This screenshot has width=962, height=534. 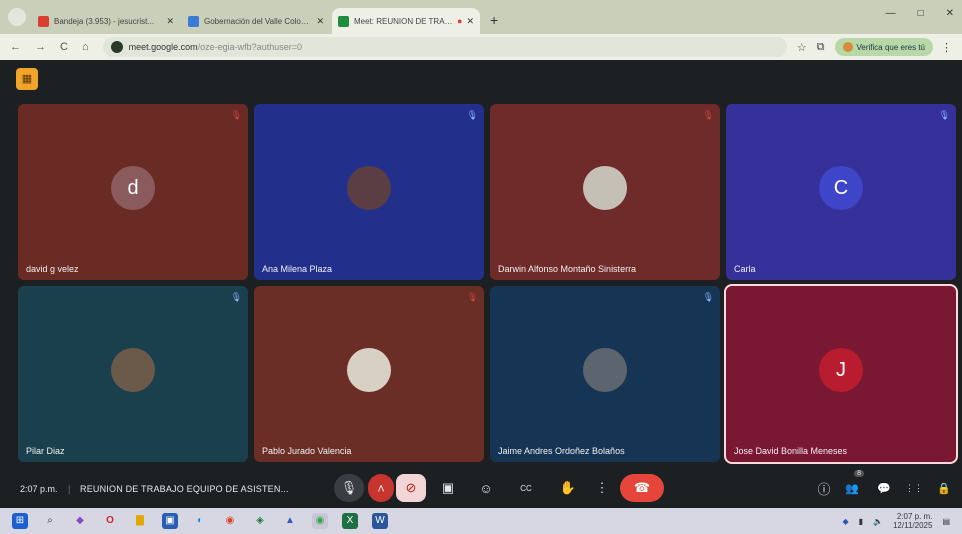 What do you see at coordinates (380, 521) in the screenshot?
I see `word-icon: W` at bounding box center [380, 521].